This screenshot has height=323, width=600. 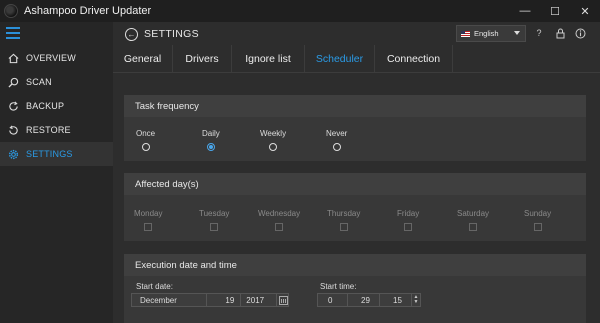 I want to click on start-date-picker: December 19 2017, so click(x=210, y=300).